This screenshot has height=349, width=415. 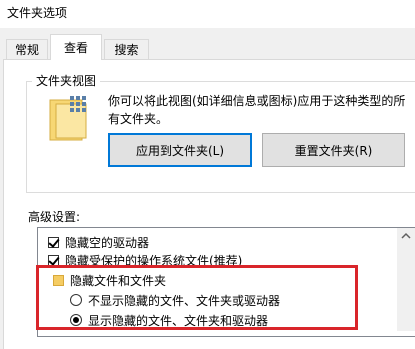 I want to click on folder-view-icon, so click(x=69, y=119).